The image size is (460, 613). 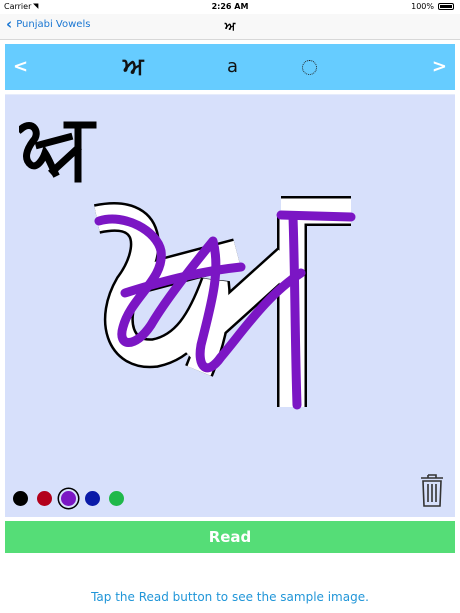 I want to click on current-gurmukhi-letter: ਅ, so click(x=133, y=66).